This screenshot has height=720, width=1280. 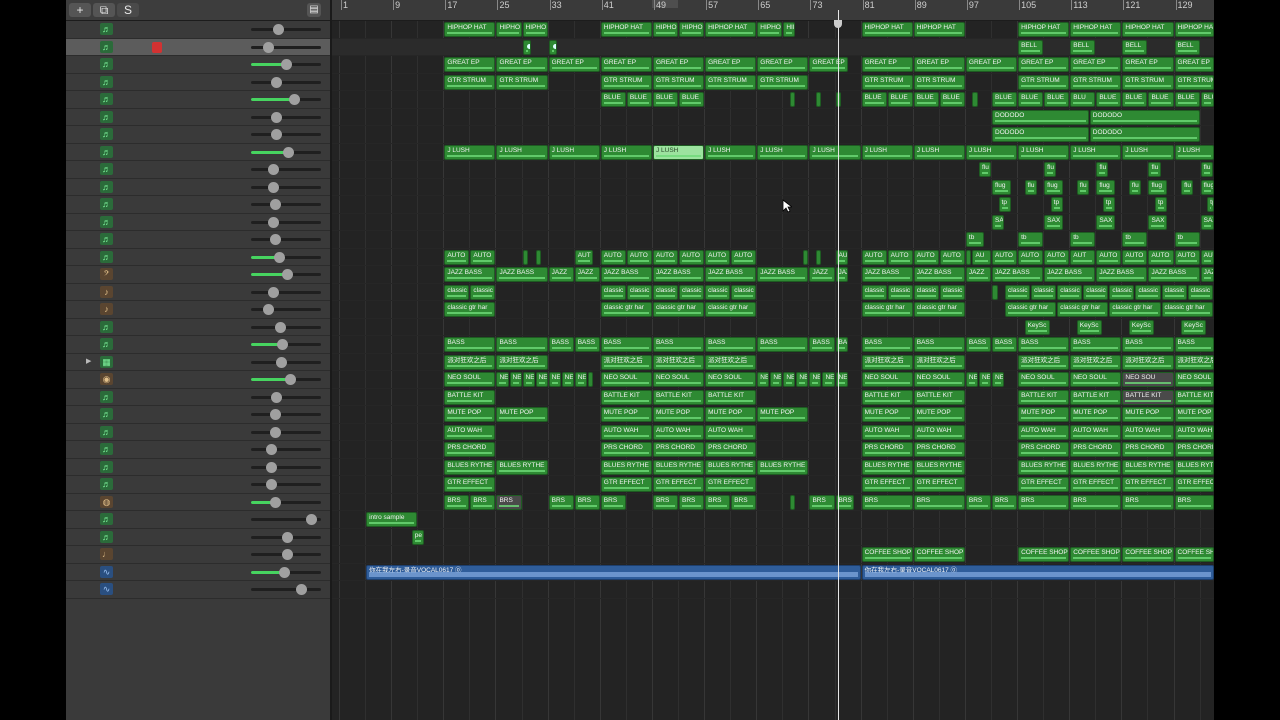 What do you see at coordinates (837, 24) in the screenshot?
I see `playhead-handle` at bounding box center [837, 24].